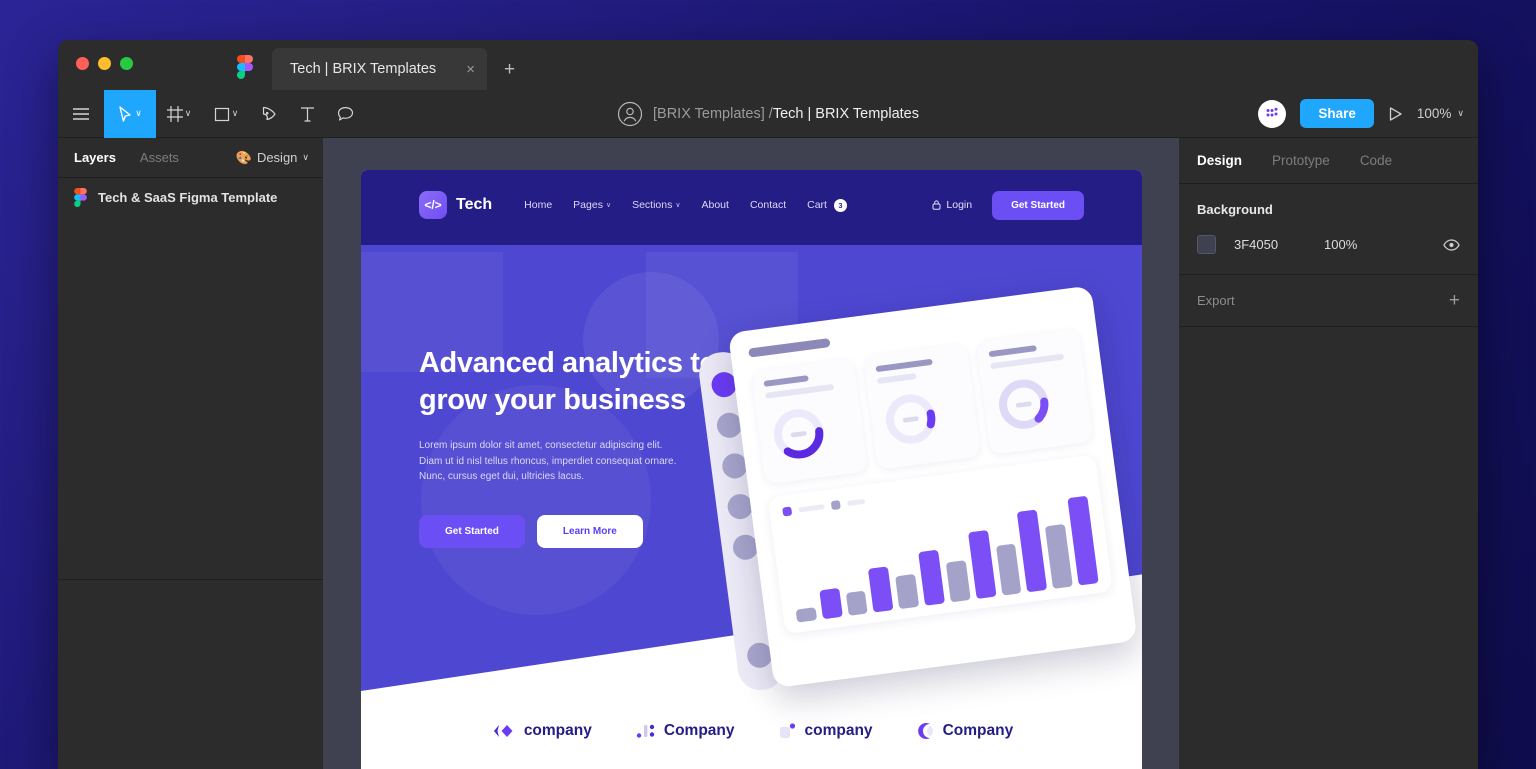  Describe the element at coordinates (269, 114) in the screenshot. I see `pen-tool-icon` at that location.